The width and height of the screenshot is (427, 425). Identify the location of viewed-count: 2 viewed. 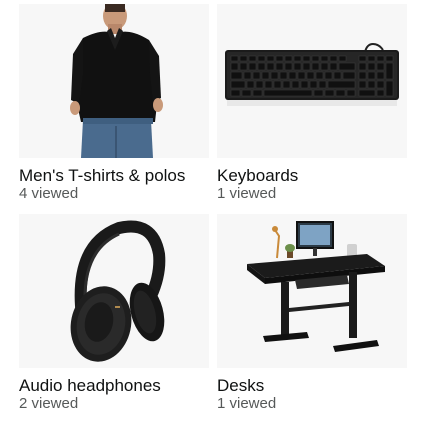
(49, 403).